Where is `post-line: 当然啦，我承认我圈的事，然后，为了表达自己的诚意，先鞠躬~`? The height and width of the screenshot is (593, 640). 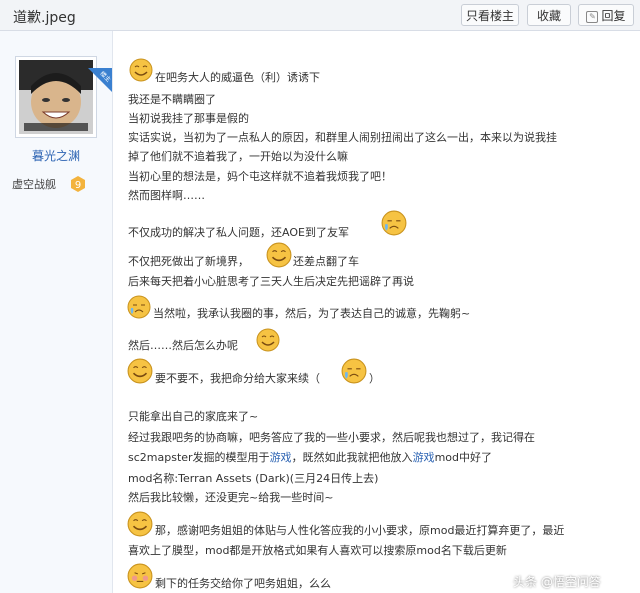 post-line: 当然啦，我承认我圈的事，然后，为了表达自己的诚意，先鞠躬~ is located at coordinates (312, 313).